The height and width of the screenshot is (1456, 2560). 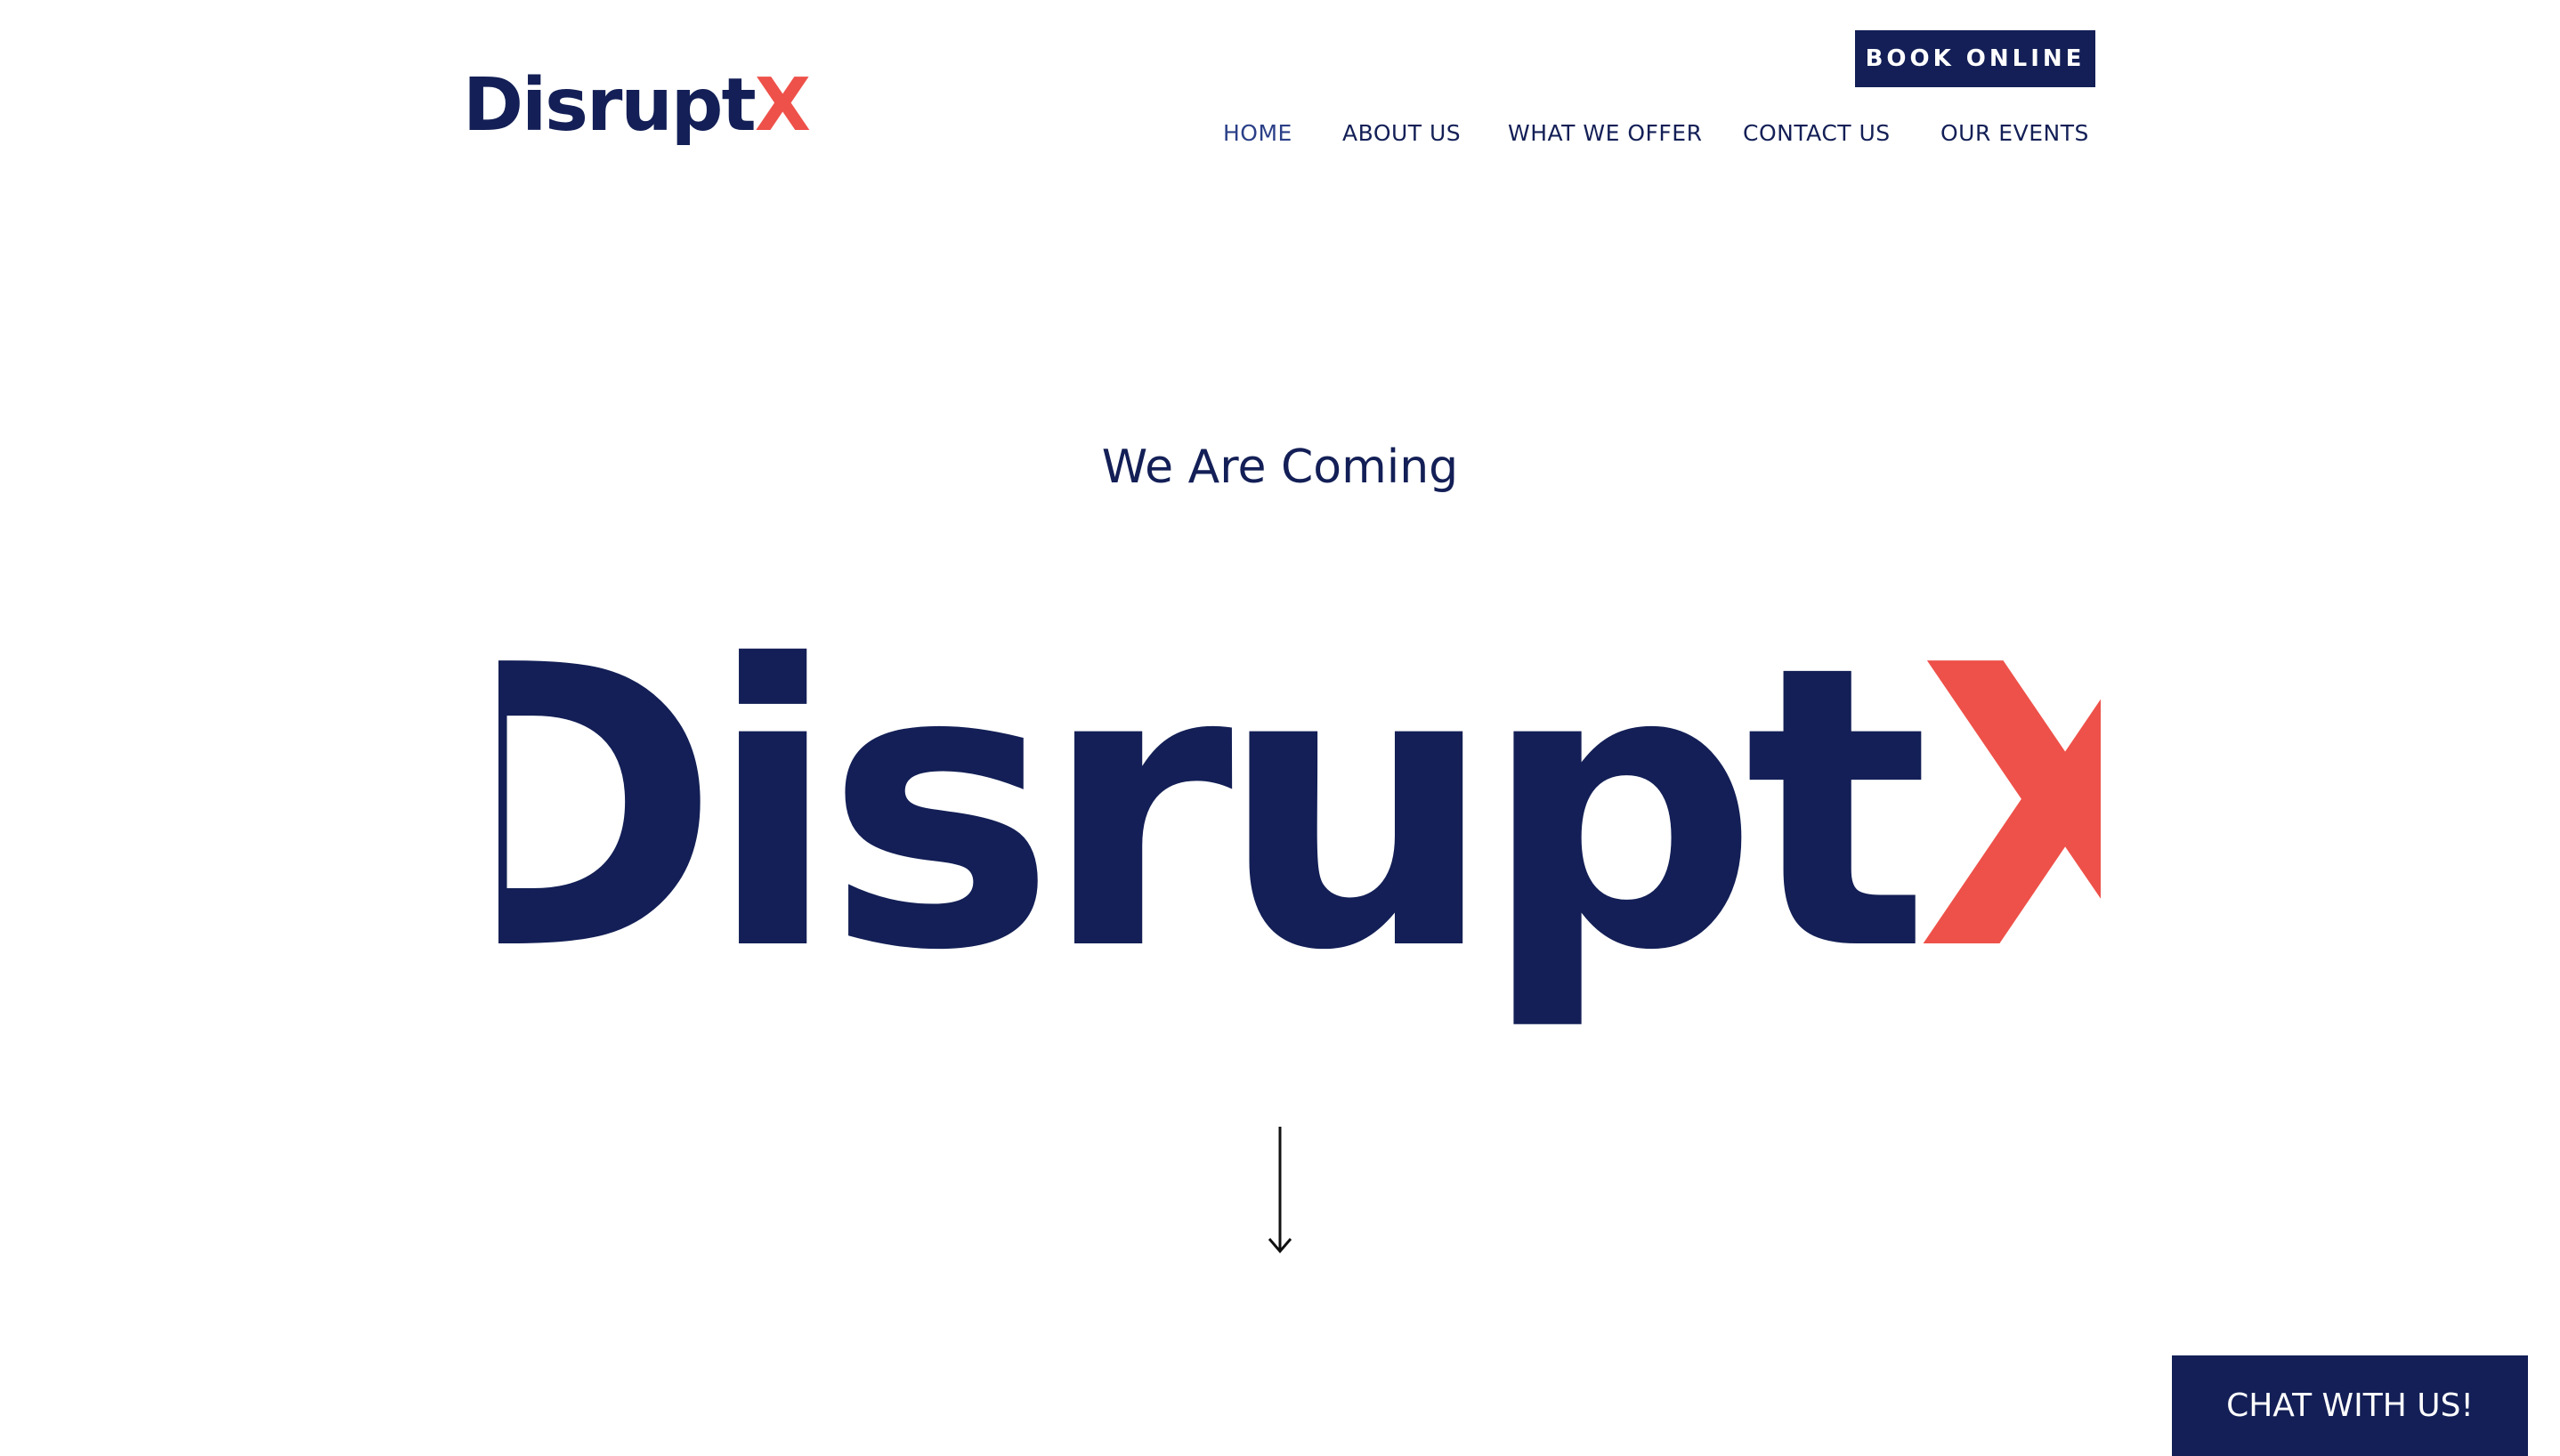 I want to click on nav-item-our-events: OUR EVENTS, so click(x=2015, y=133).